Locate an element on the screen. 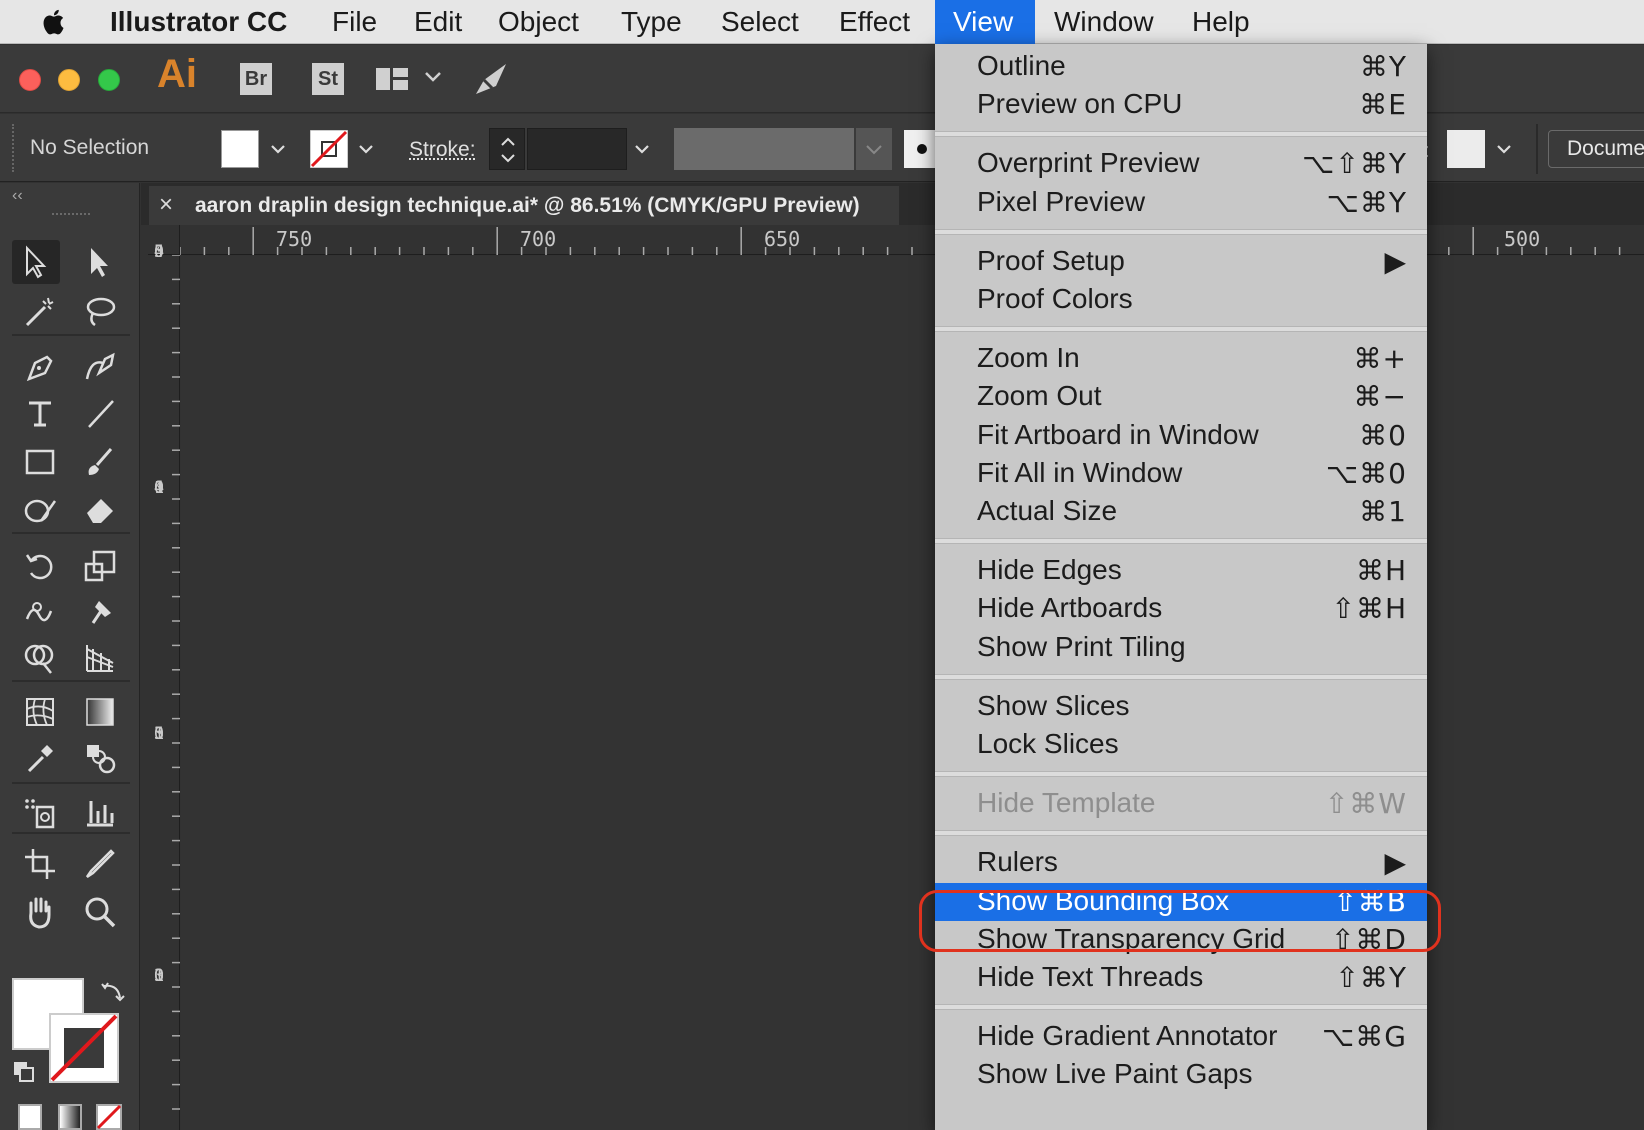 The width and height of the screenshot is (1644, 1130). zoom-tool-icon is located at coordinates (100, 912).